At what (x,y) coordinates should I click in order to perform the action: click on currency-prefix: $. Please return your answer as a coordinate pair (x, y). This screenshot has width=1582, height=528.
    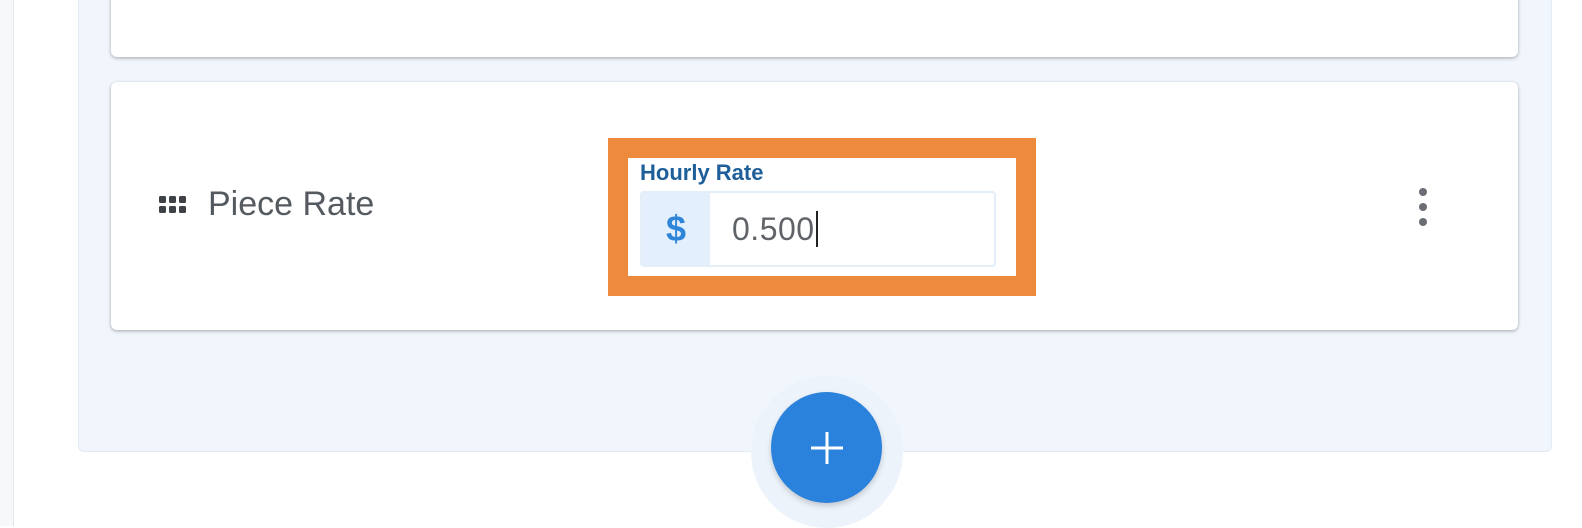
    Looking at the image, I should click on (676, 229).